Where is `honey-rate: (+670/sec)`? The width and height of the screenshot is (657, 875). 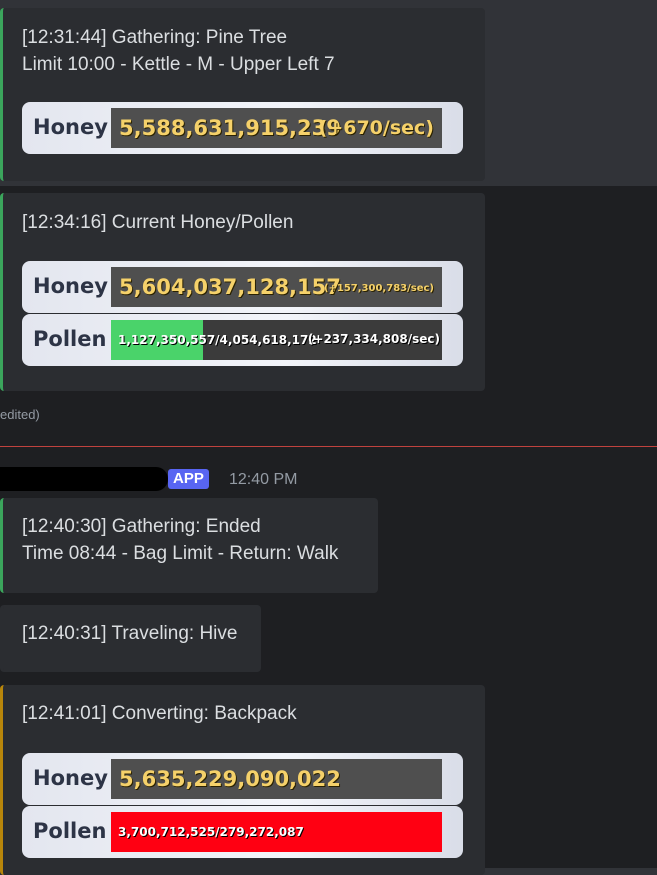 honey-rate: (+670/sec) is located at coordinates (376, 128).